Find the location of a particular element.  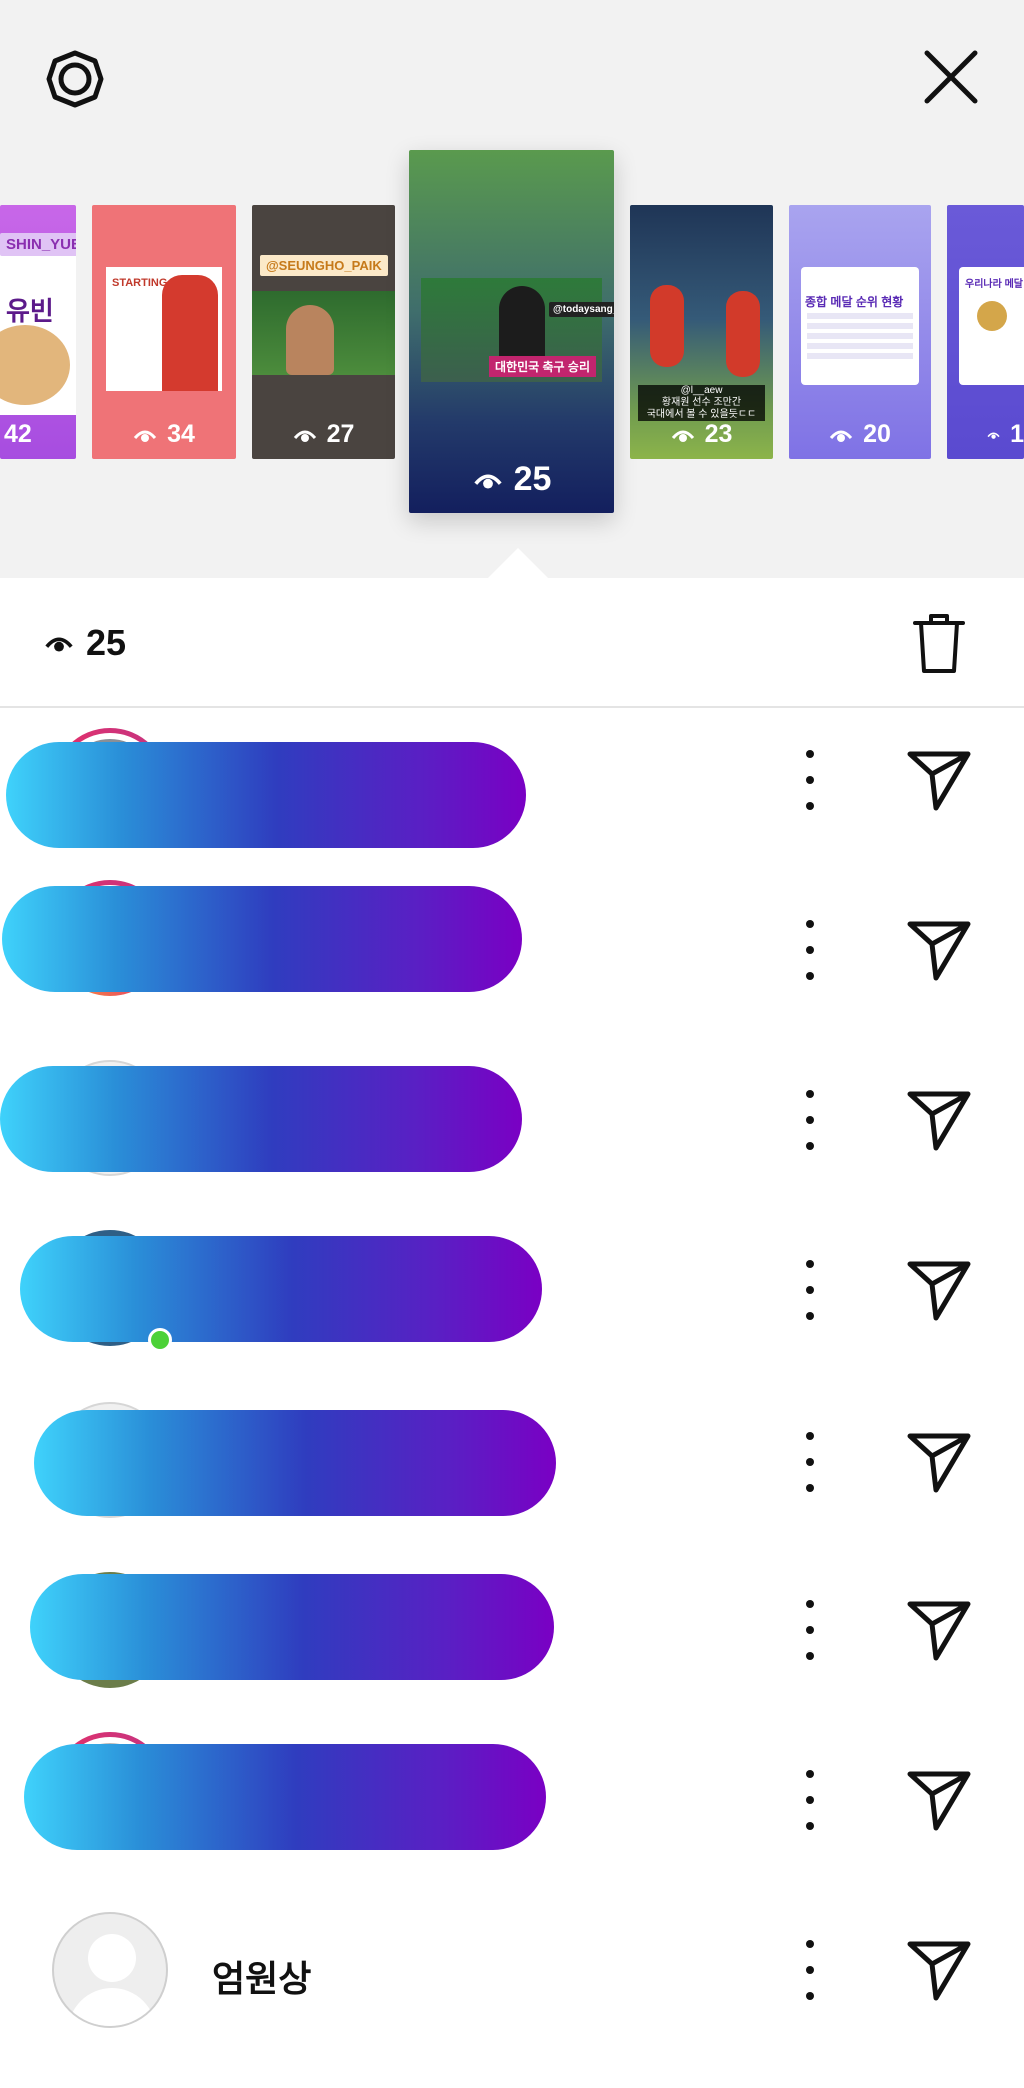

selection-pointer is located at coordinates (518, 564).